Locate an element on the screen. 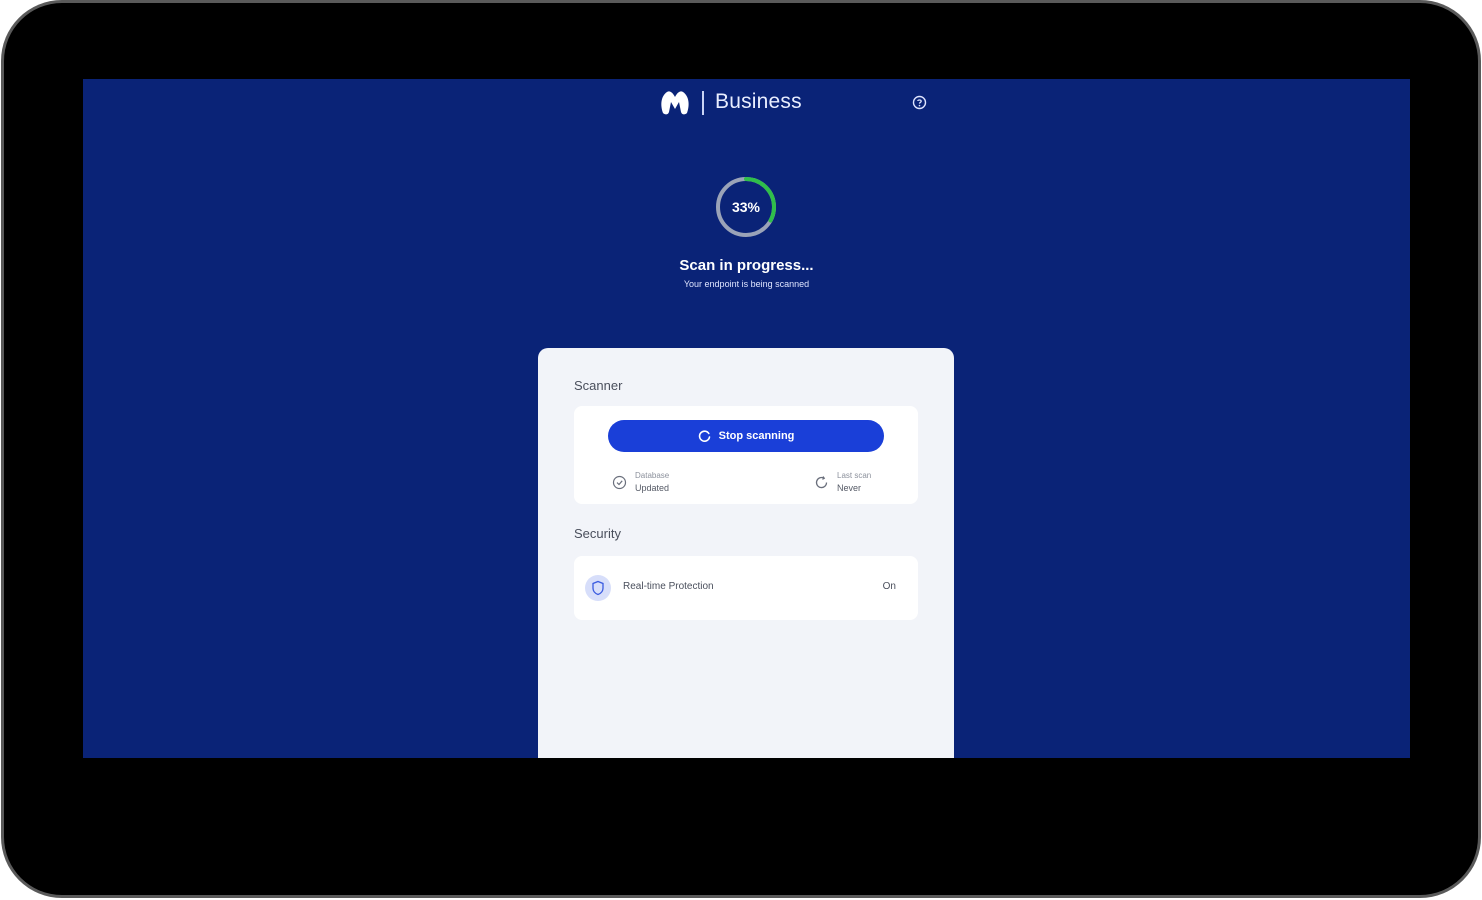  rtp-status: On is located at coordinates (889, 586).